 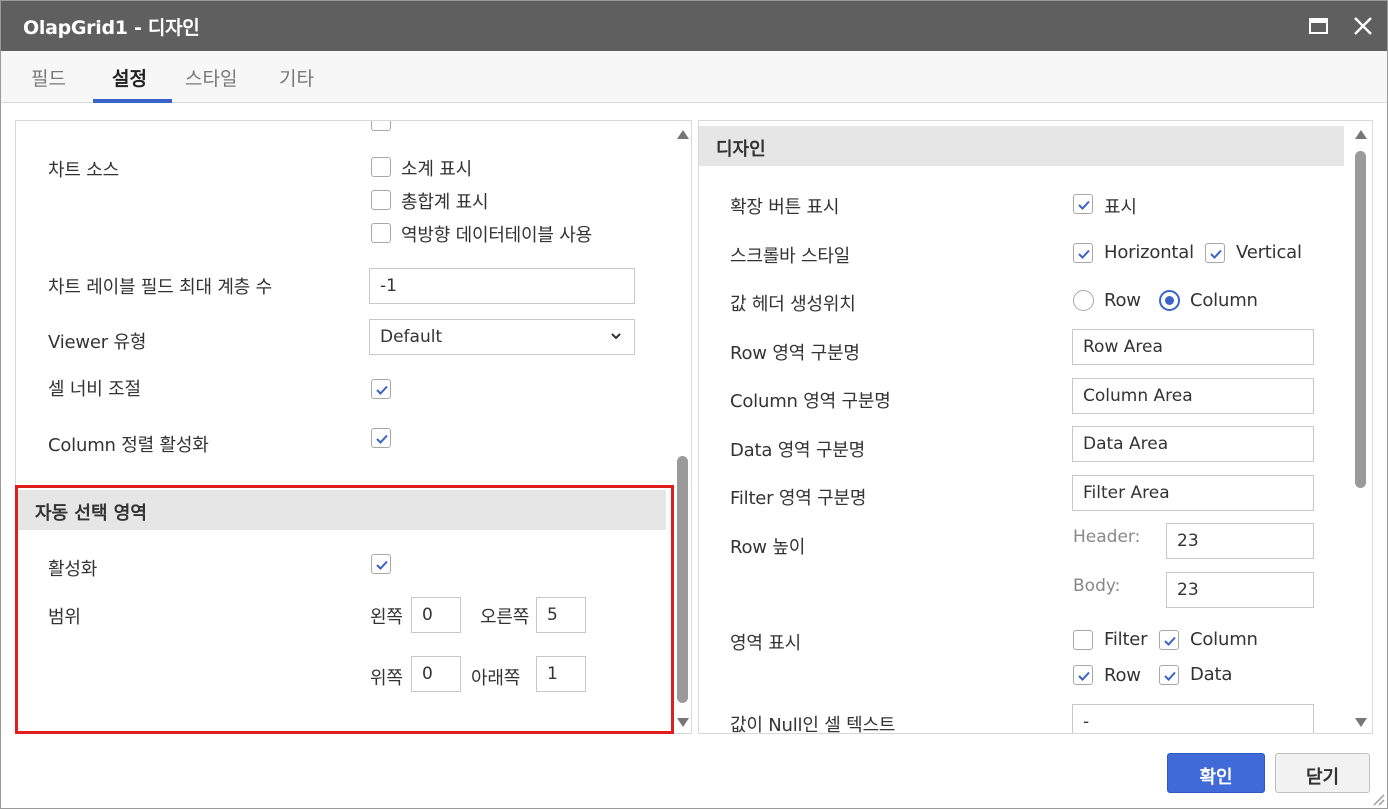 I want to click on grandtotal-label: 총합계 표시, so click(x=445, y=202).